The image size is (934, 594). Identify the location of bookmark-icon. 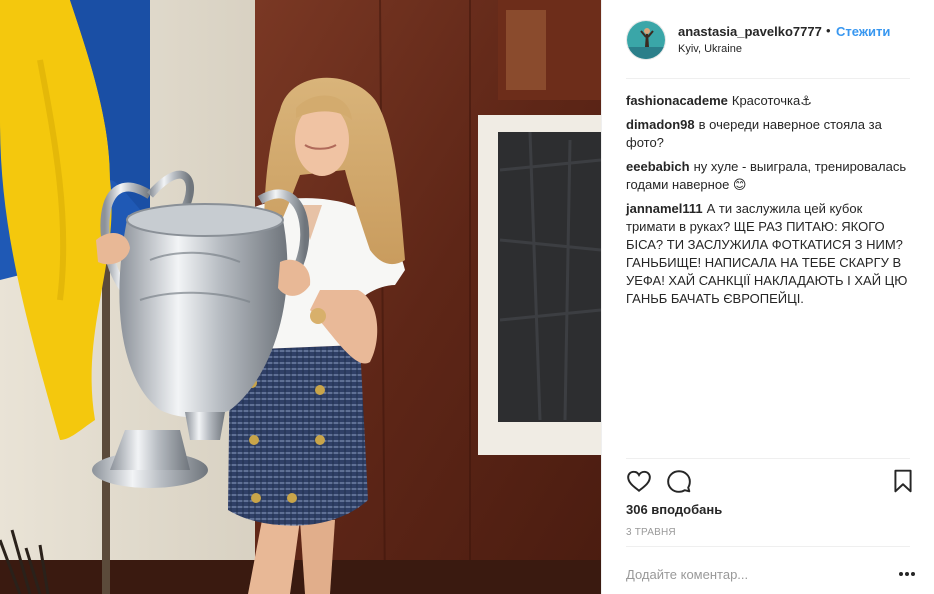
(903, 481).